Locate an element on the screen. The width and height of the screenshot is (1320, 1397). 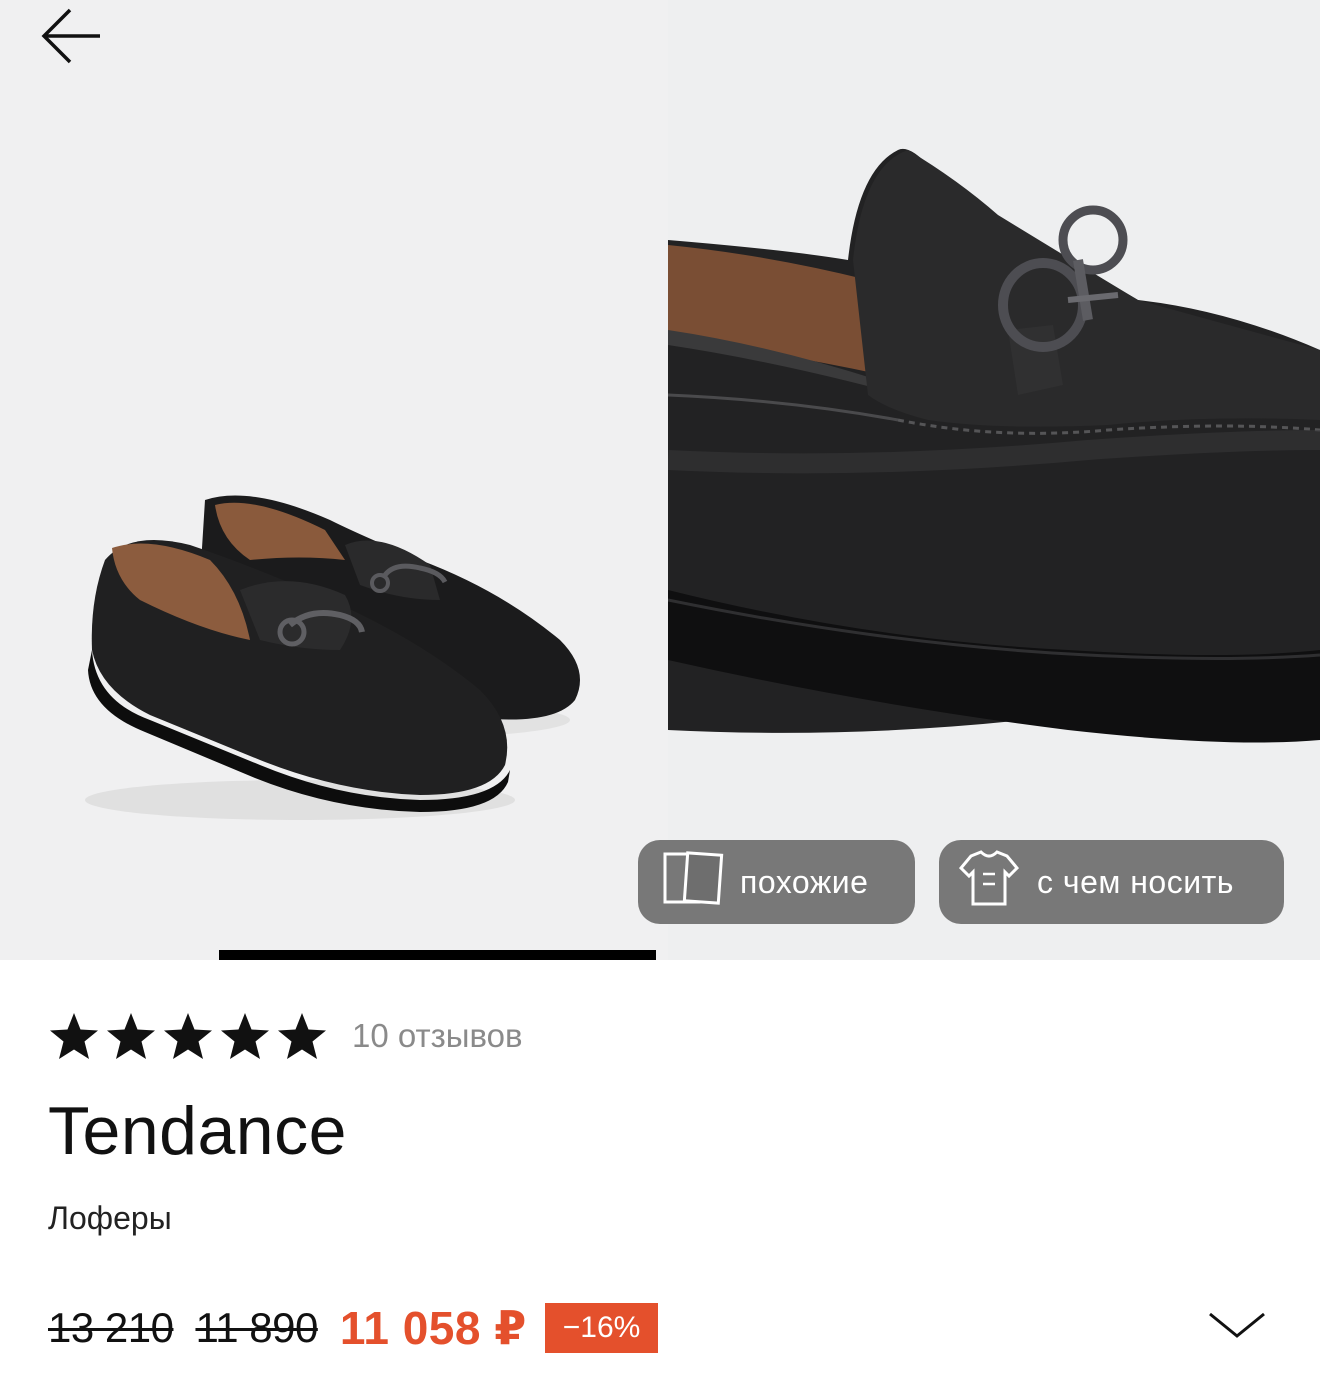
what-to-wear-button: с чем носить is located at coordinates (1111, 882).